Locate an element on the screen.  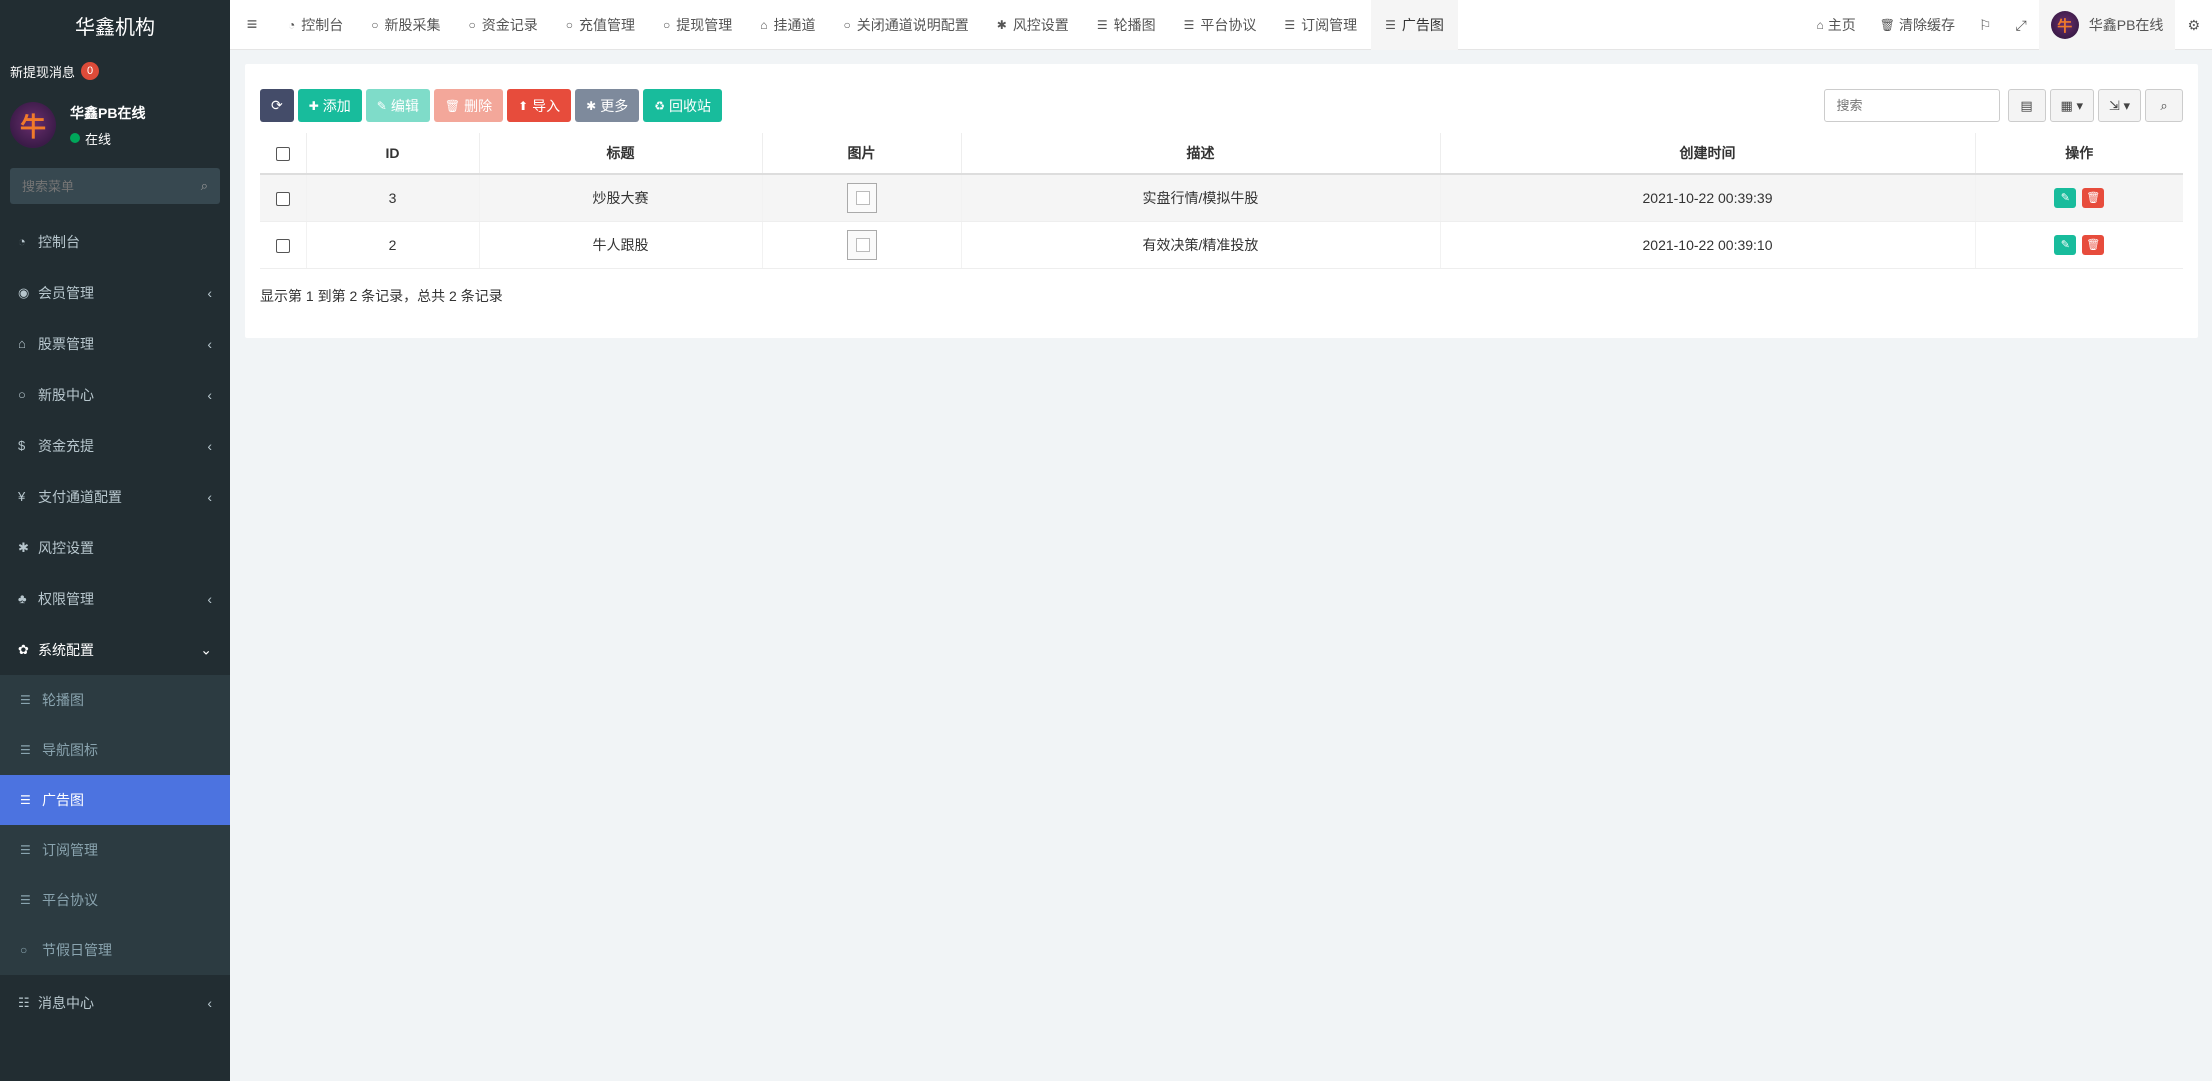
sidebar-item-6: ✱ 风控设置 is located at coordinates (115, 547).